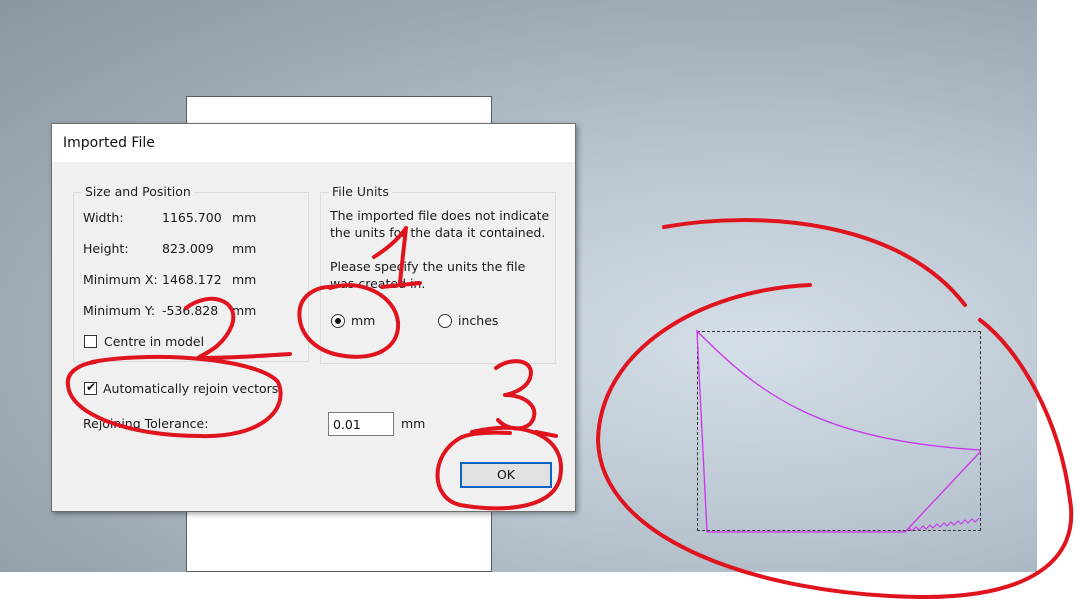 This screenshot has height=610, width=1080. I want to click on circle-around-mm, so click(349, 321).